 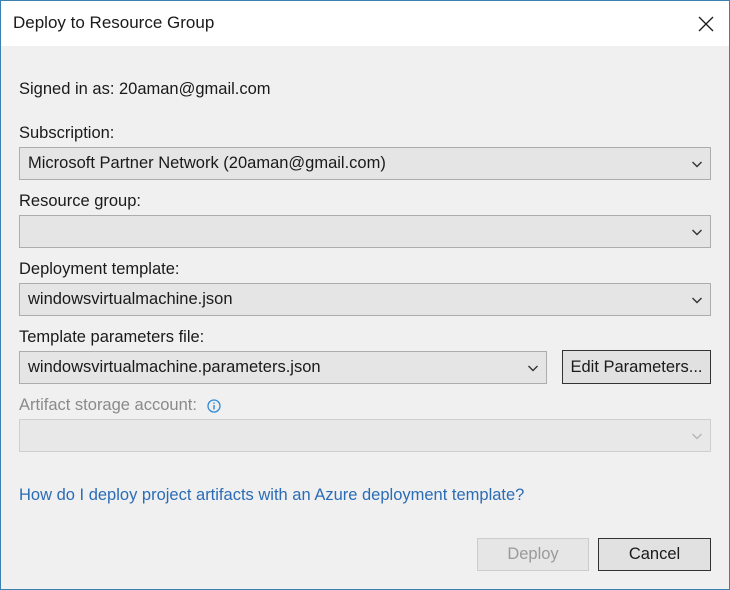 What do you see at coordinates (112, 337) in the screenshot?
I see `template-parameters-label: Template parameters file:` at bounding box center [112, 337].